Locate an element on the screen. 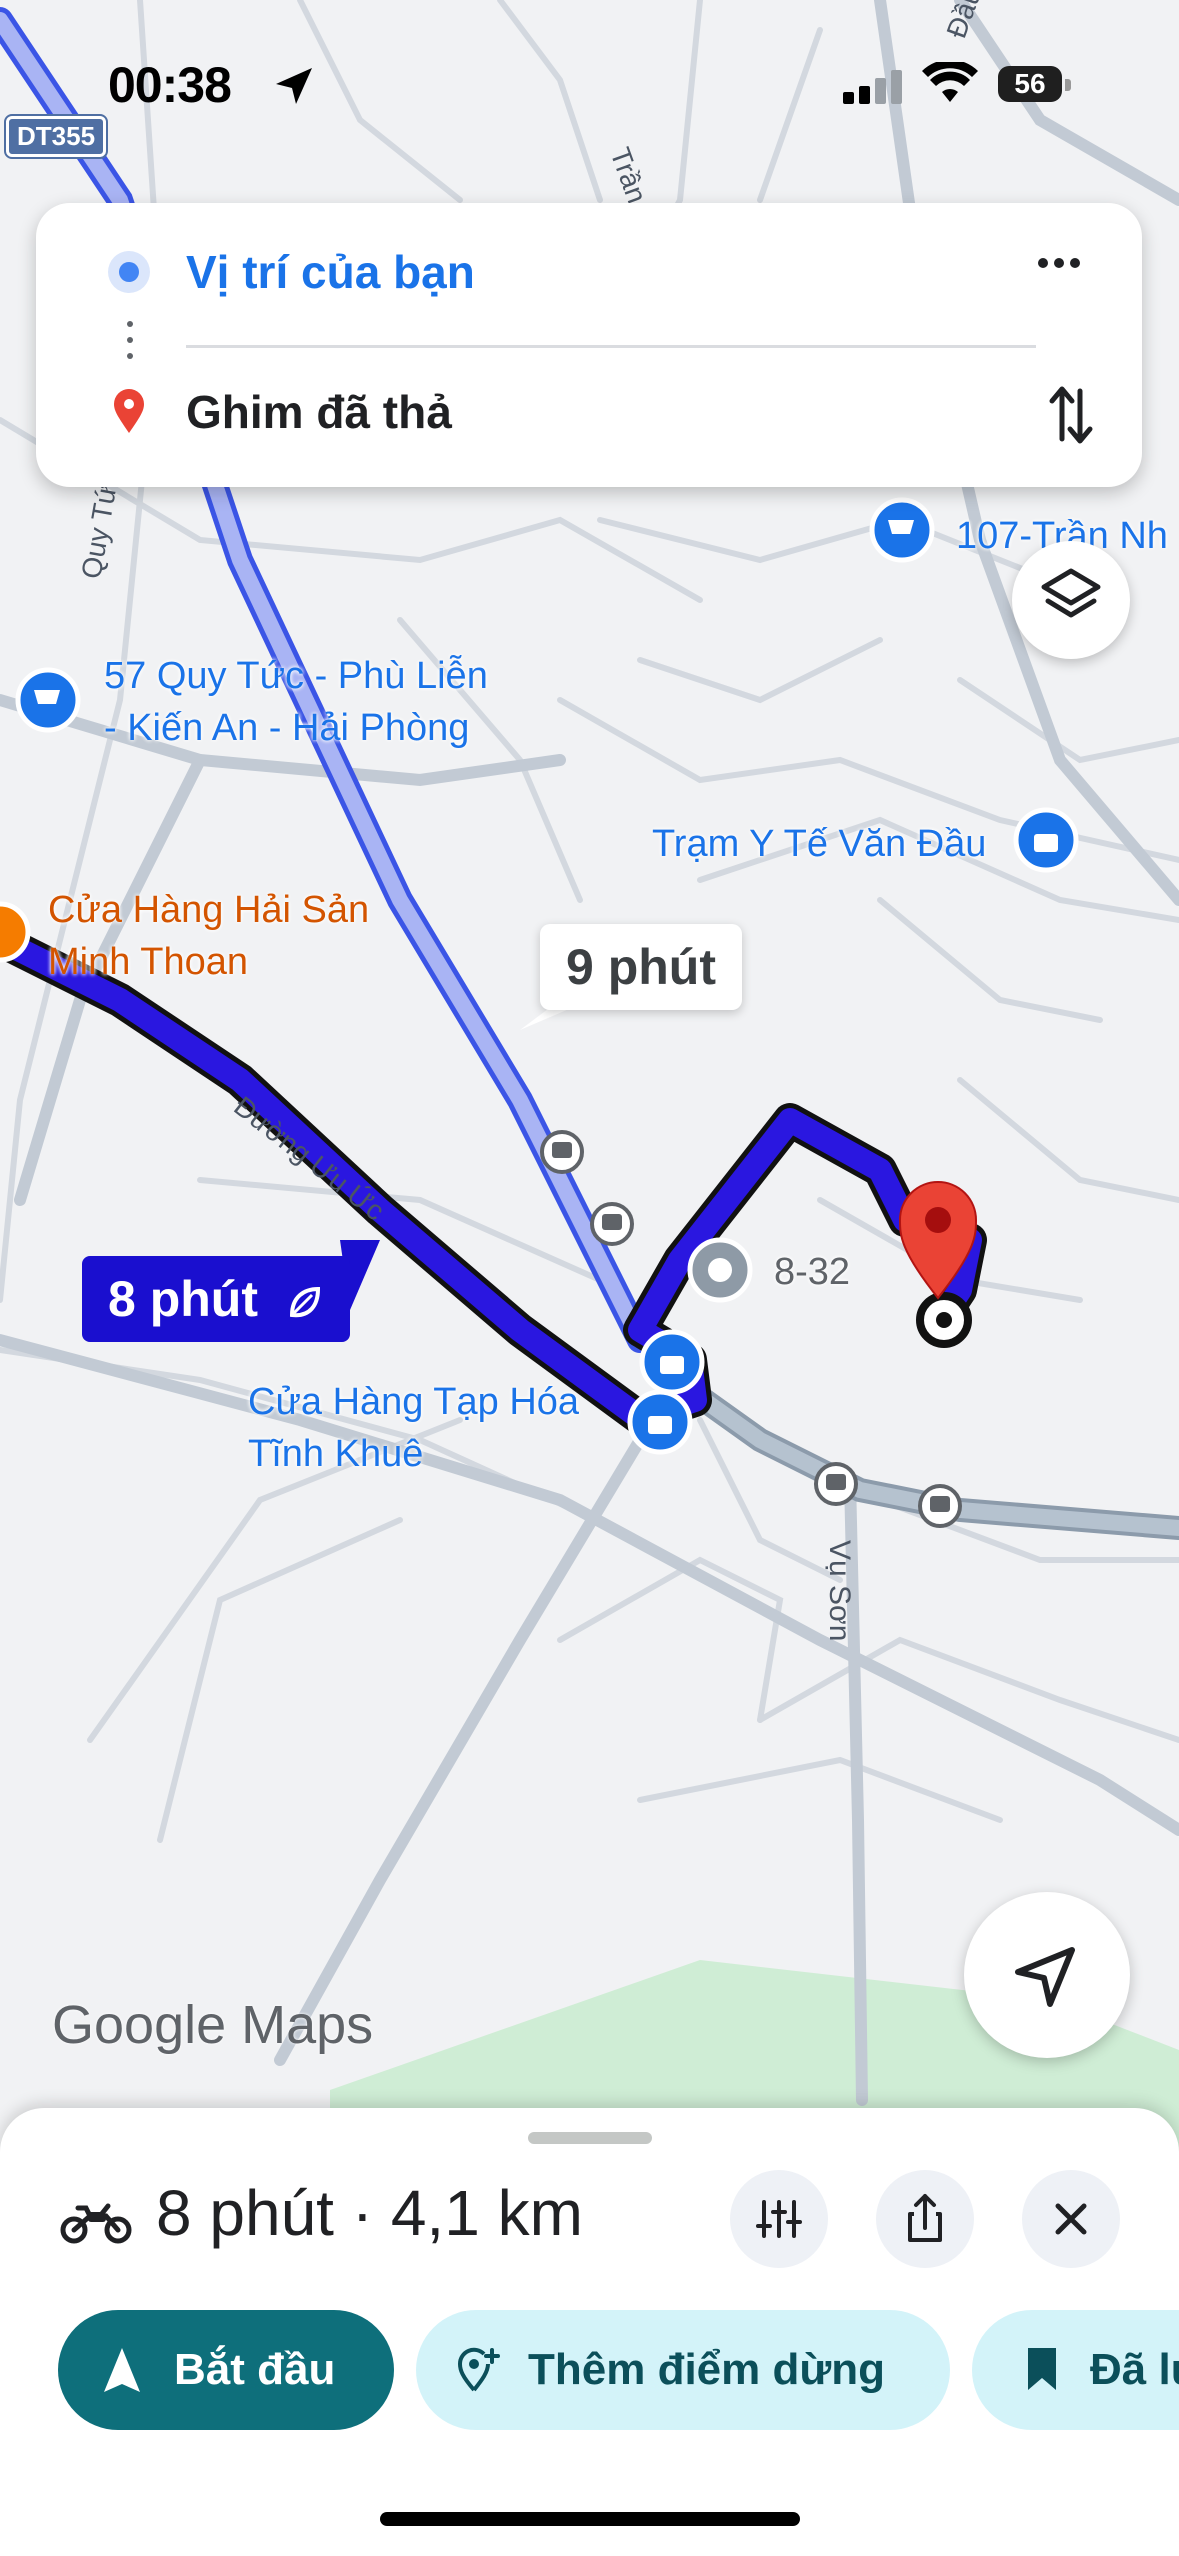  share-button is located at coordinates (925, 2219).